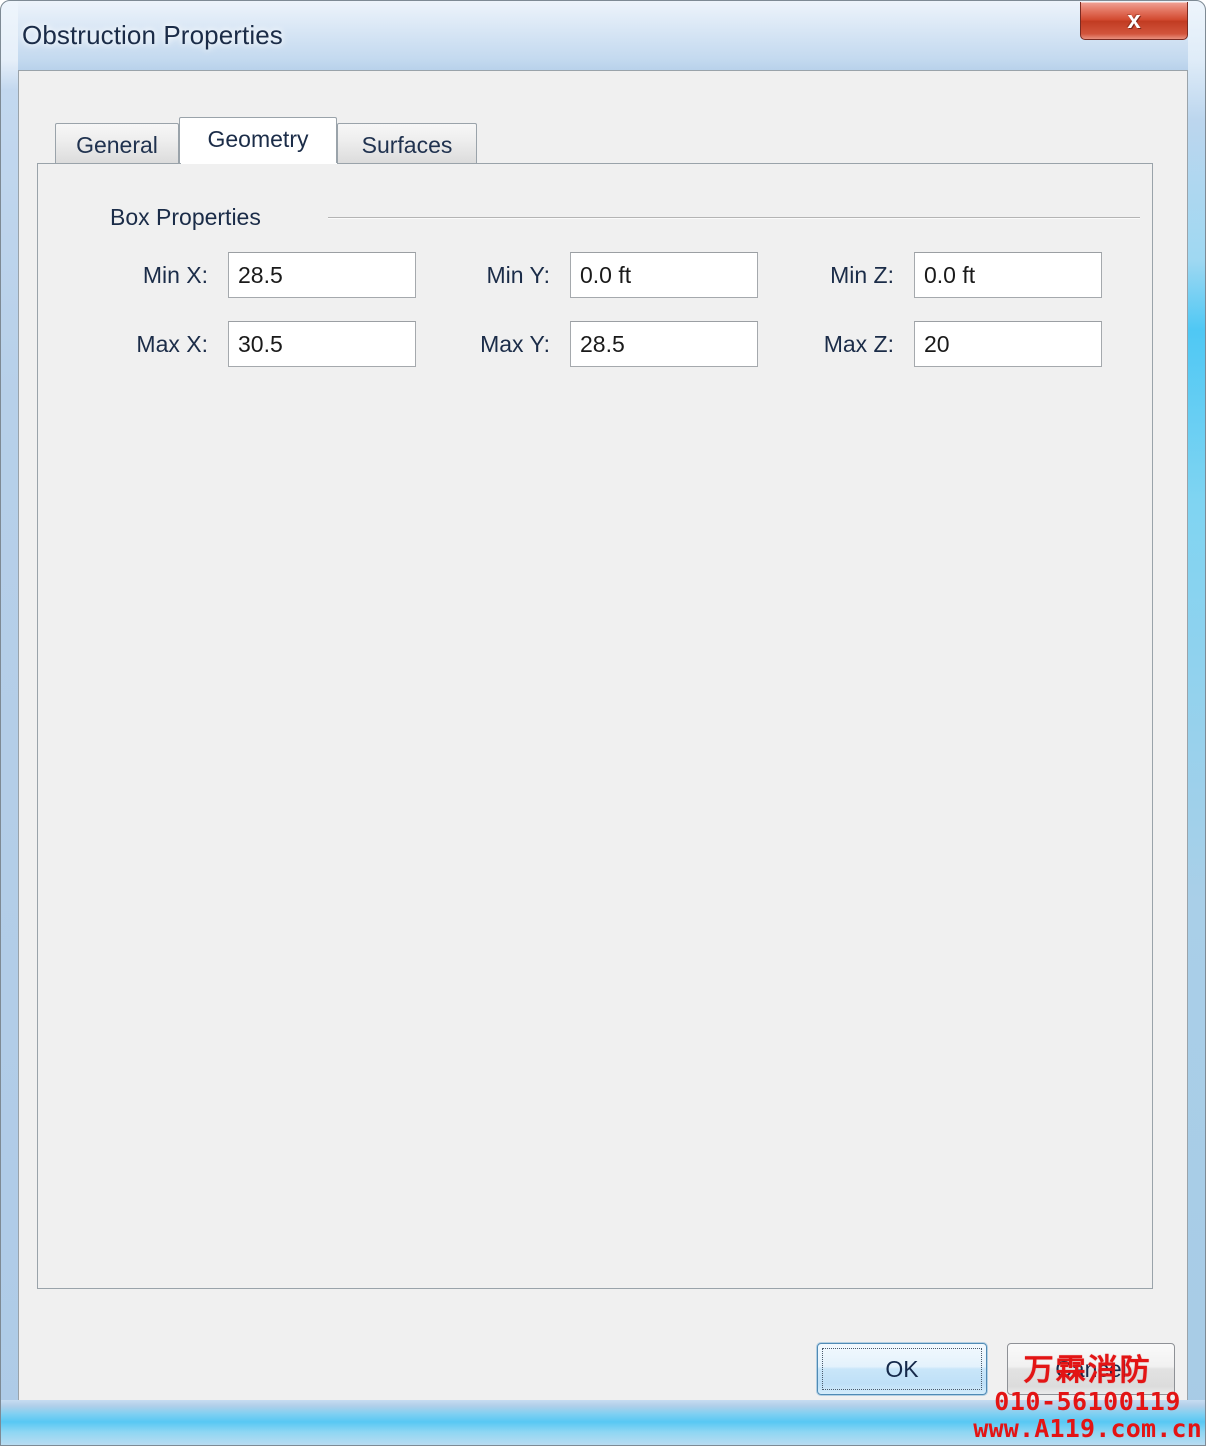  What do you see at coordinates (175, 275) in the screenshot?
I see `label-min-x: Min X:` at bounding box center [175, 275].